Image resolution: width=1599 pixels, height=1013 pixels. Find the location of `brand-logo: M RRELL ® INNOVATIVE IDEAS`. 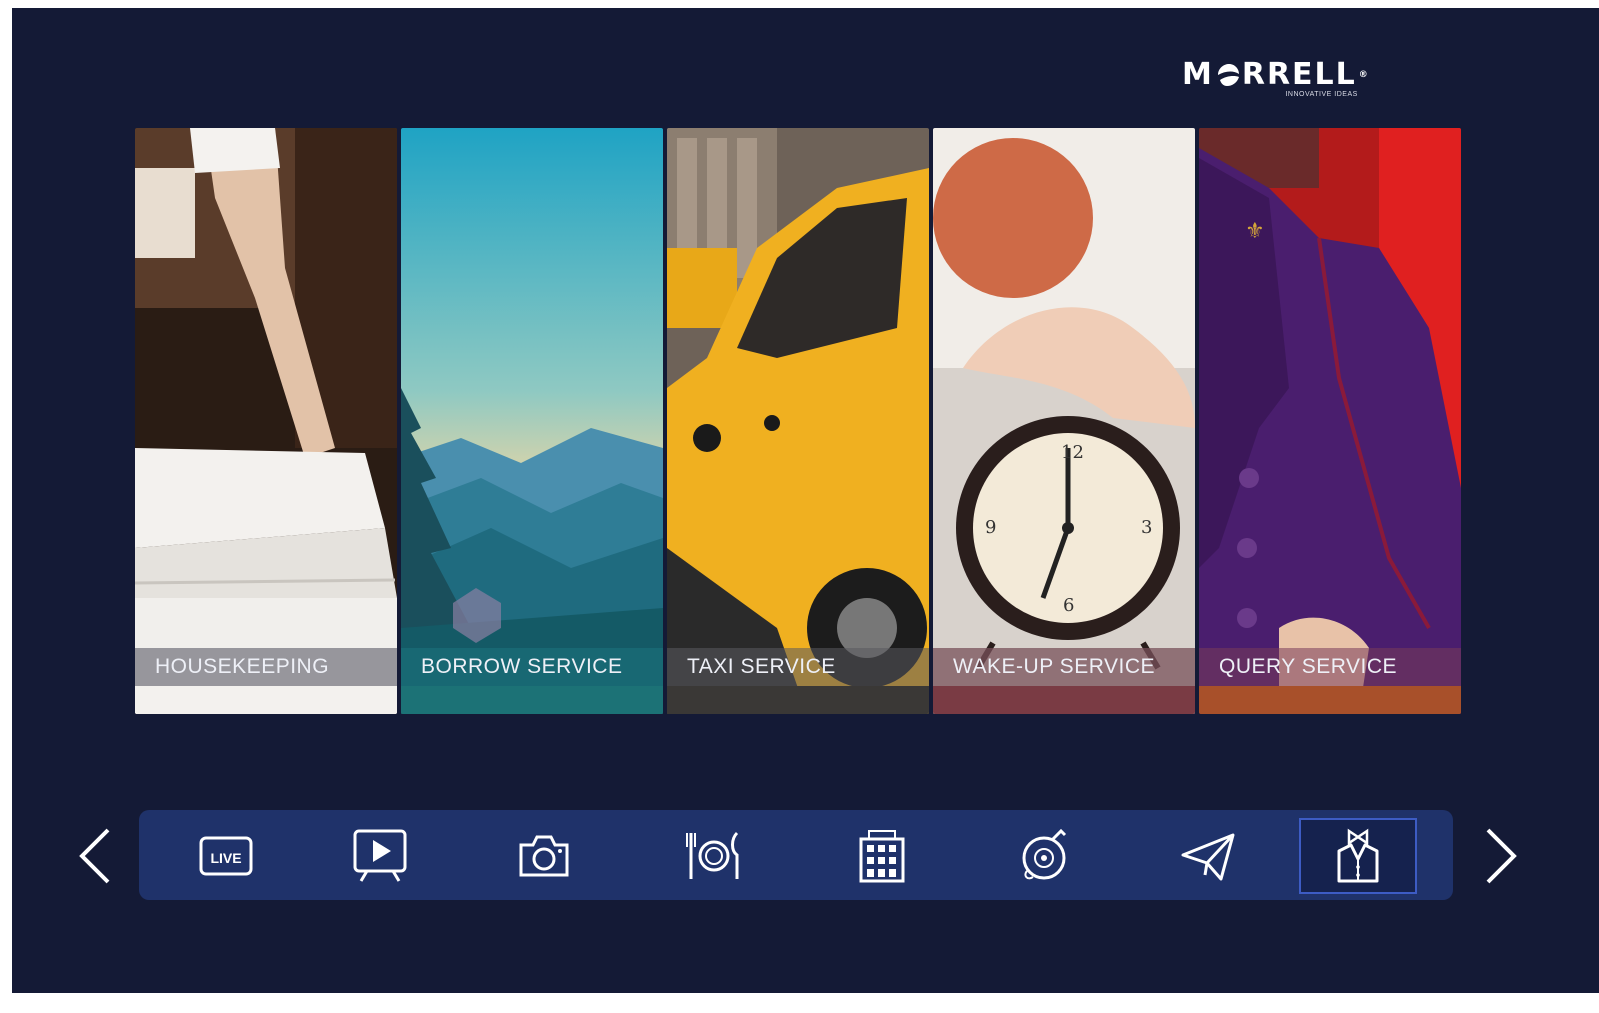

brand-logo: M RRELL ® INNOVATIVE IDEAS is located at coordinates (1276, 78).